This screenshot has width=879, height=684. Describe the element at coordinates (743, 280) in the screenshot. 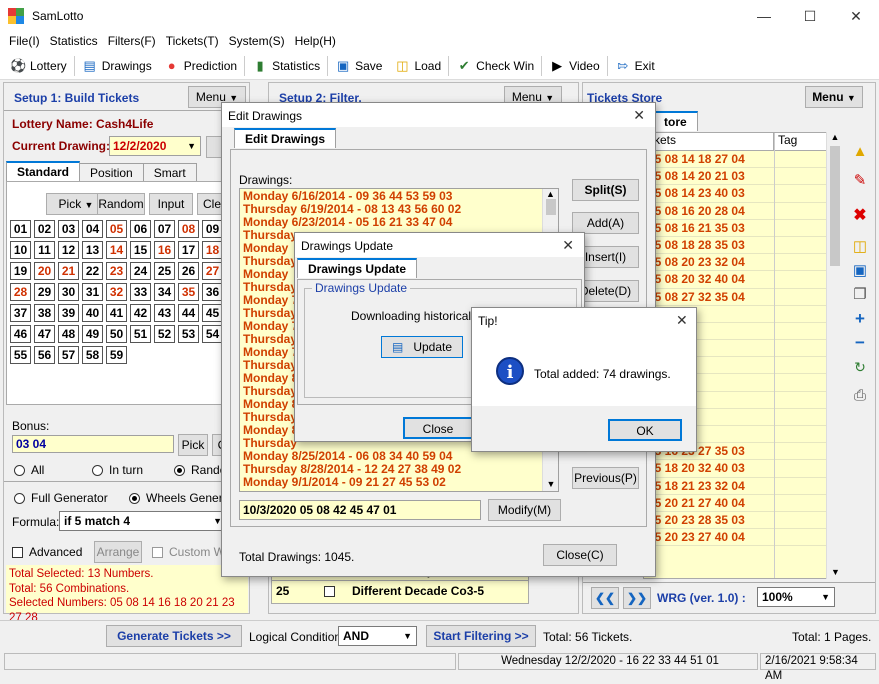

I see `table-row: 05 08 20 32 40 04` at that location.